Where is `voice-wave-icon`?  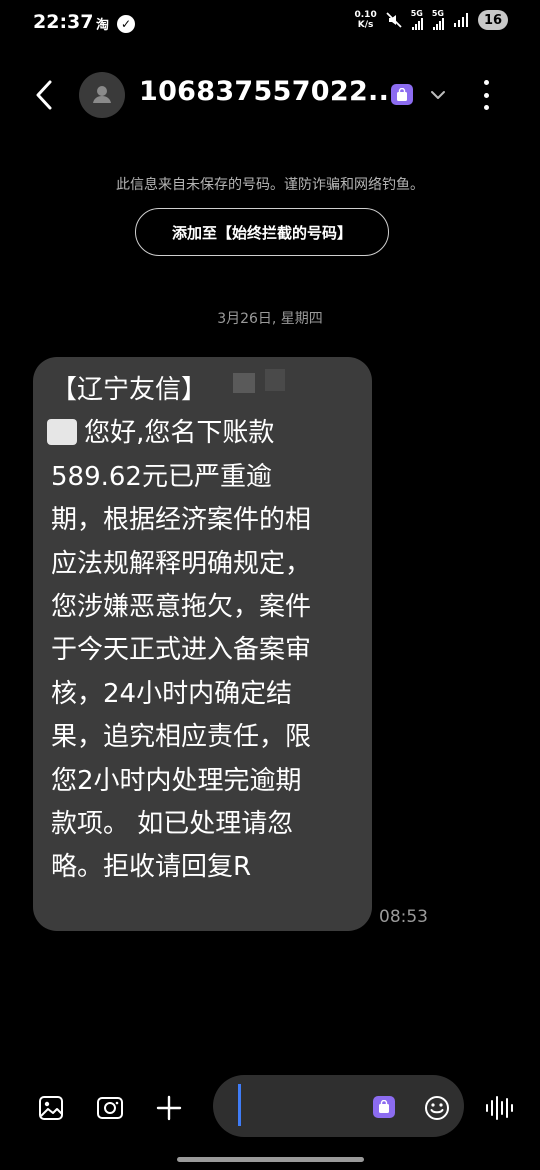 voice-wave-icon is located at coordinates (500, 1108).